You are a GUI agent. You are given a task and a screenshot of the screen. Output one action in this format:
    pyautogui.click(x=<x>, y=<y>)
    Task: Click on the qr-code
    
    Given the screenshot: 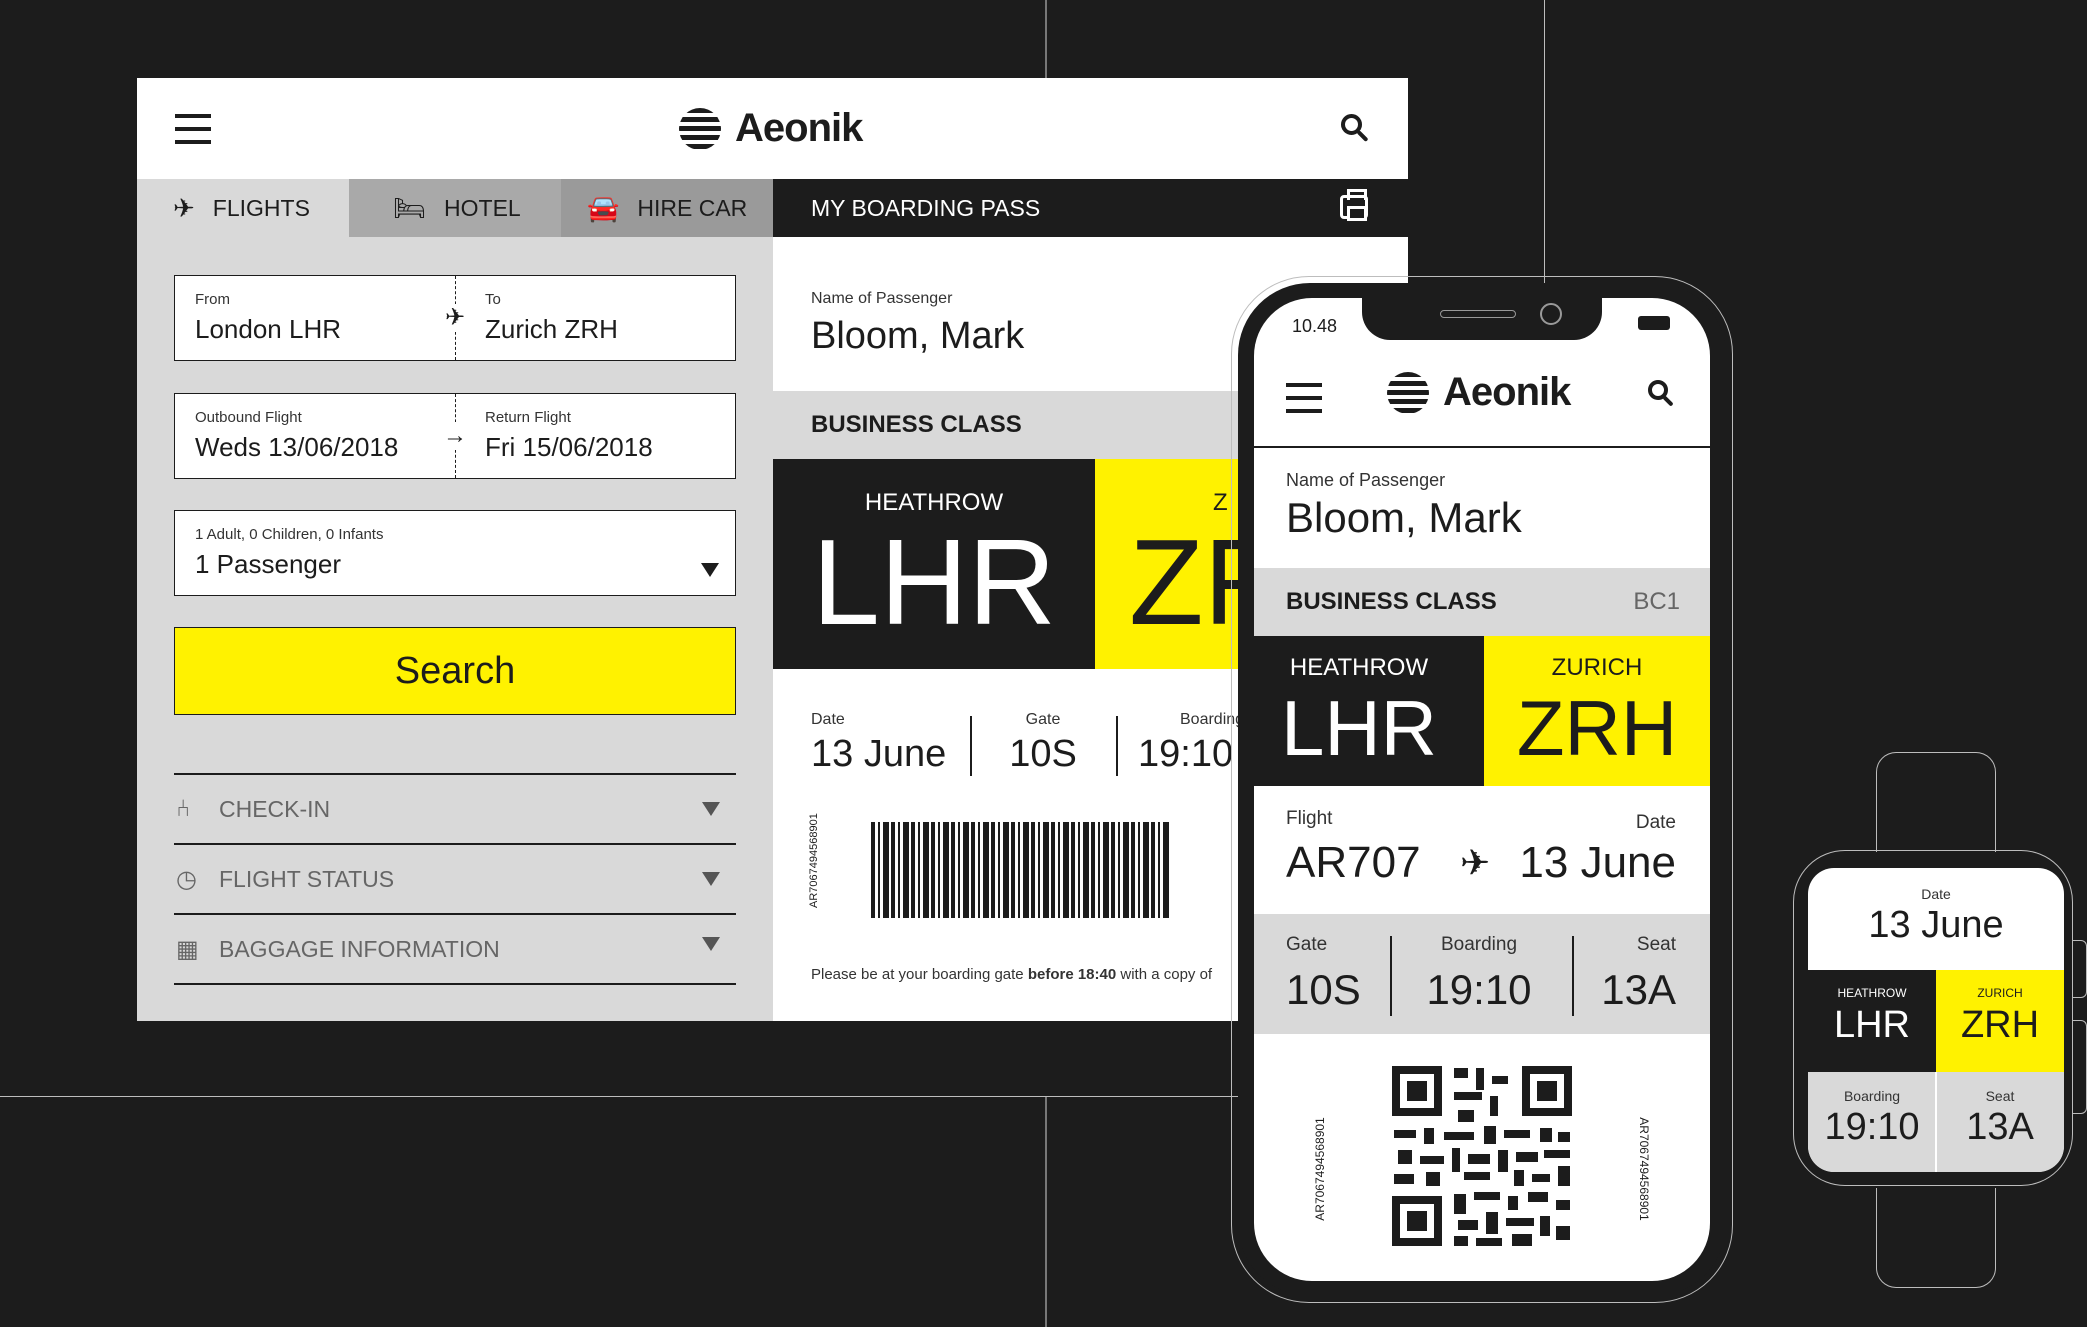 What is the action you would take?
    pyautogui.click(x=1482, y=1156)
    